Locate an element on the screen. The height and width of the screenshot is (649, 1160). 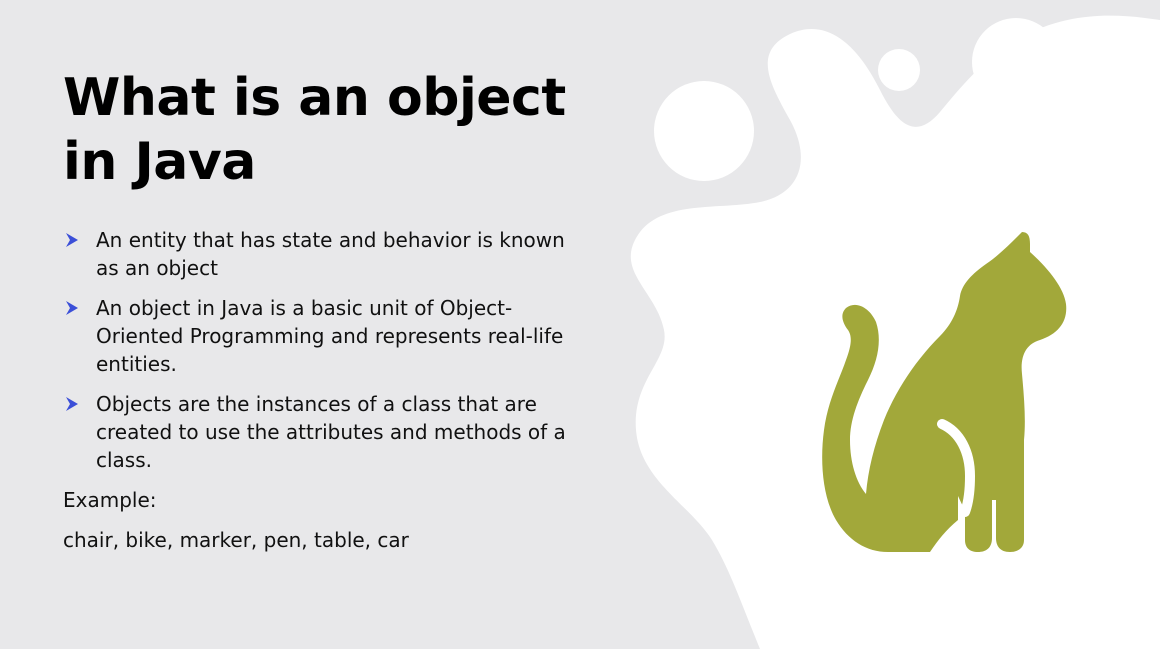
example-values: chair, bike, marker, pen, table, car is located at coordinates (236, 540).